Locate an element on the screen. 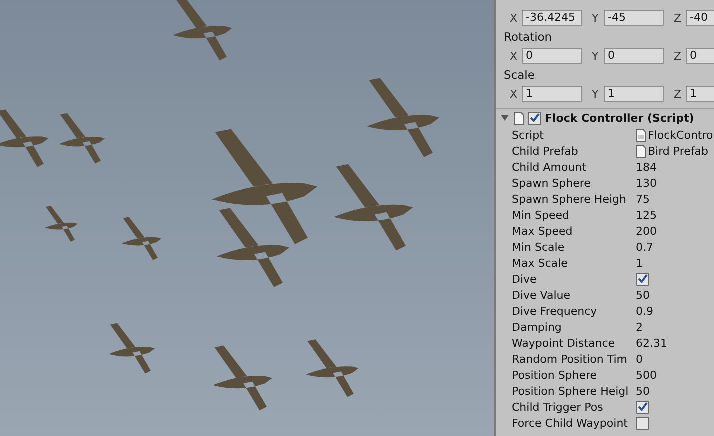 This screenshot has width=714, height=436. property-label: Child Prefab is located at coordinates (546, 151).